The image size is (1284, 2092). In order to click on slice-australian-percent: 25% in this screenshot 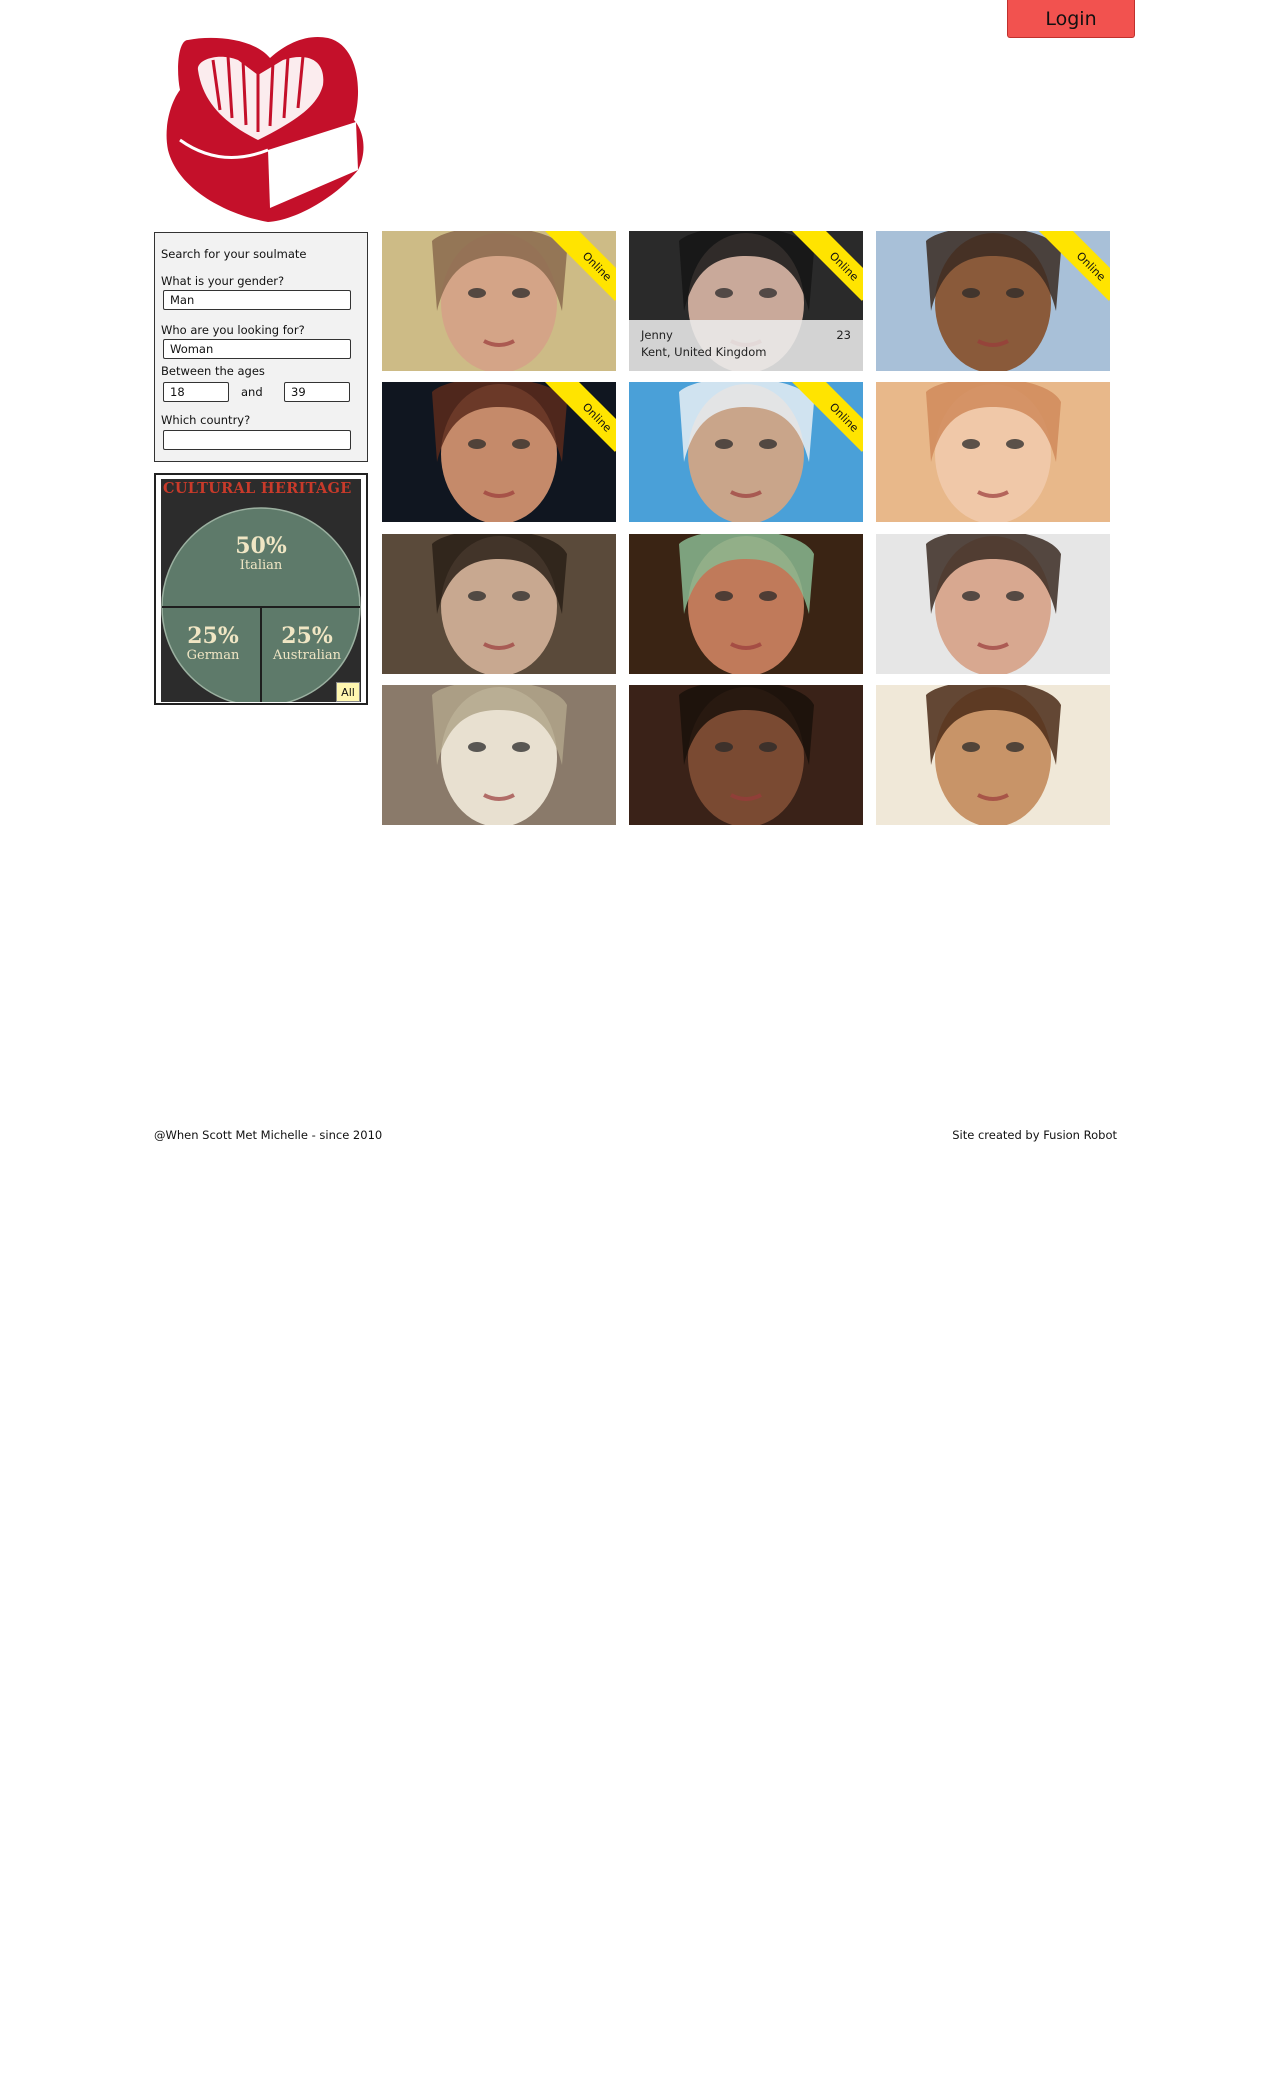, I will do `click(307, 636)`.